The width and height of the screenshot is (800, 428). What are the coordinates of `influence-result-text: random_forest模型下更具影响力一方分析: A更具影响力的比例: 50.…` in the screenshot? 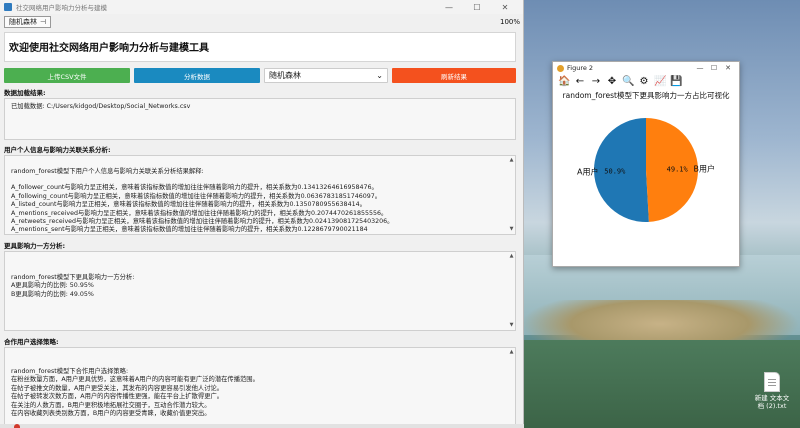 It's located at (260, 286).